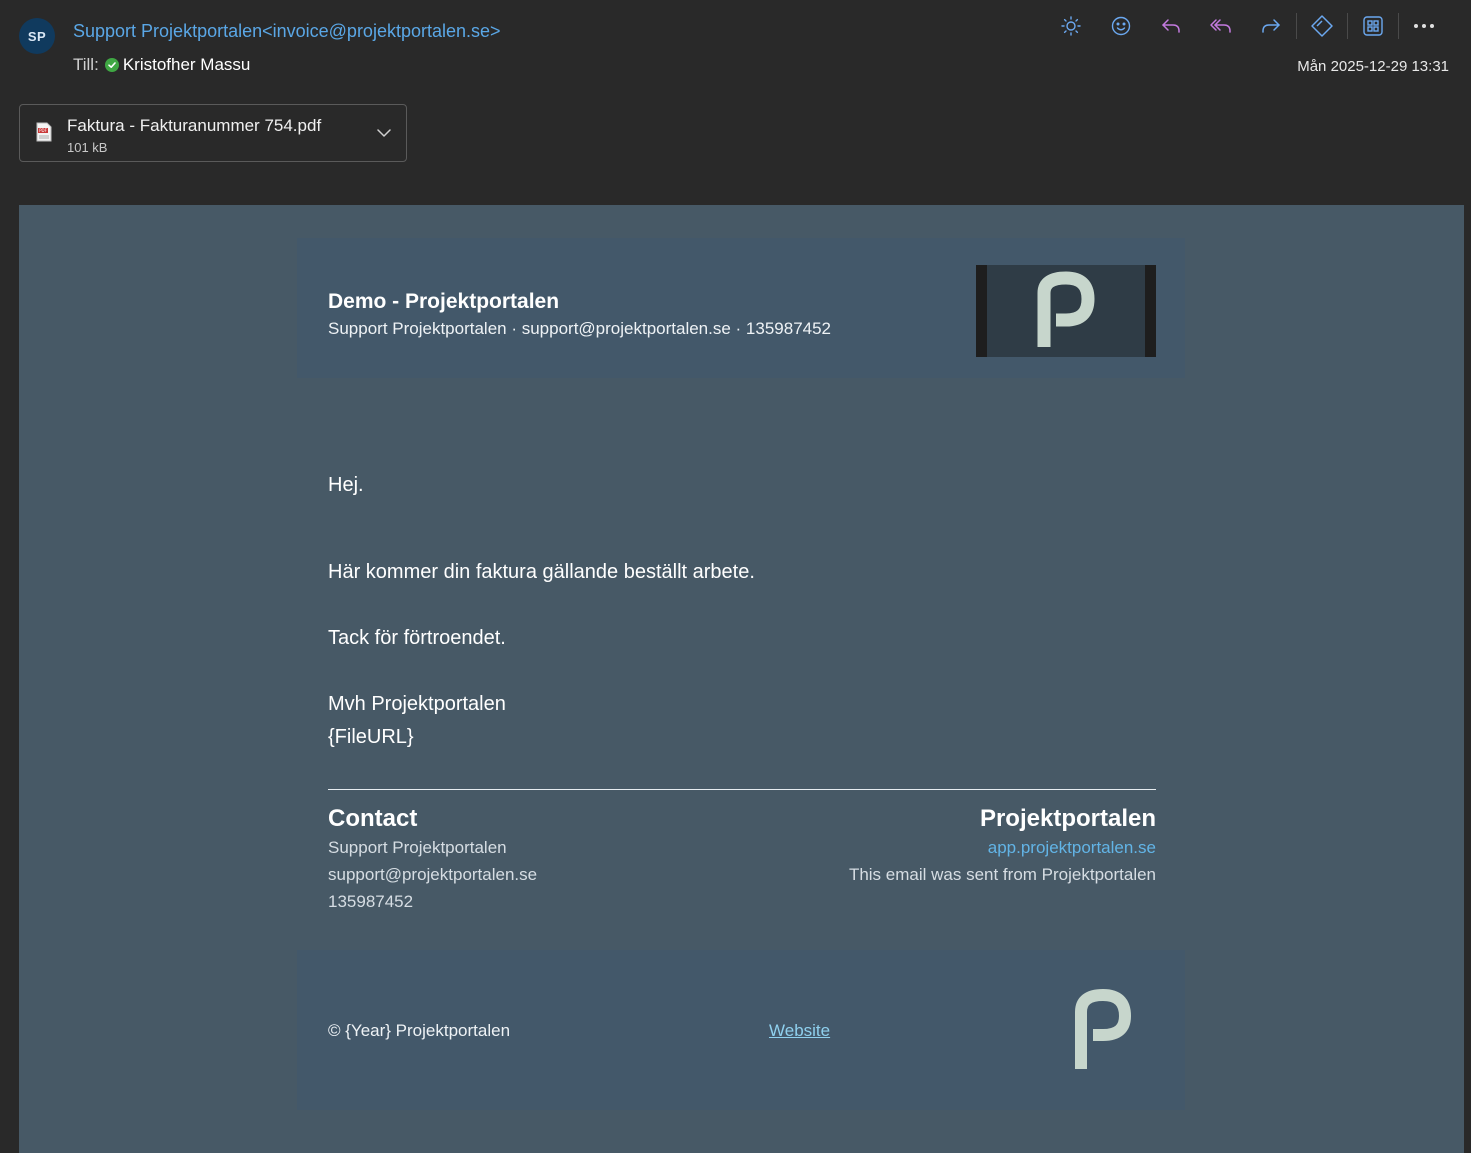 The width and height of the screenshot is (1471, 1153). I want to click on reply-icon, so click(1171, 26).